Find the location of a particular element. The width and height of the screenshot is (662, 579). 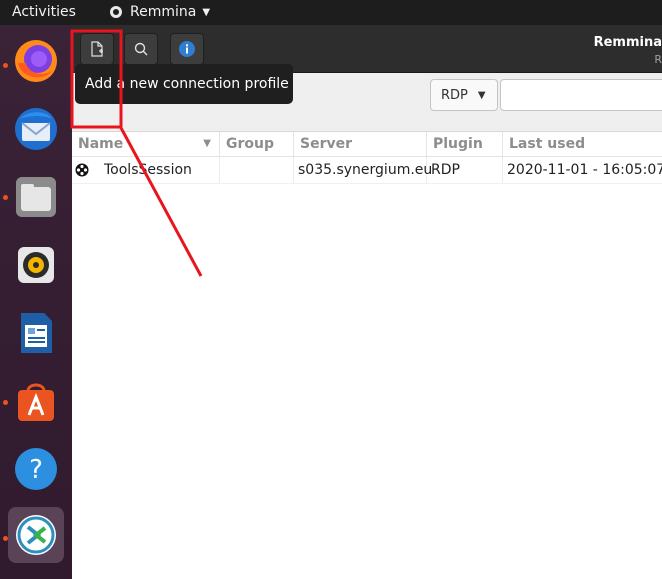

dock-help: ? is located at coordinates (36, 469).